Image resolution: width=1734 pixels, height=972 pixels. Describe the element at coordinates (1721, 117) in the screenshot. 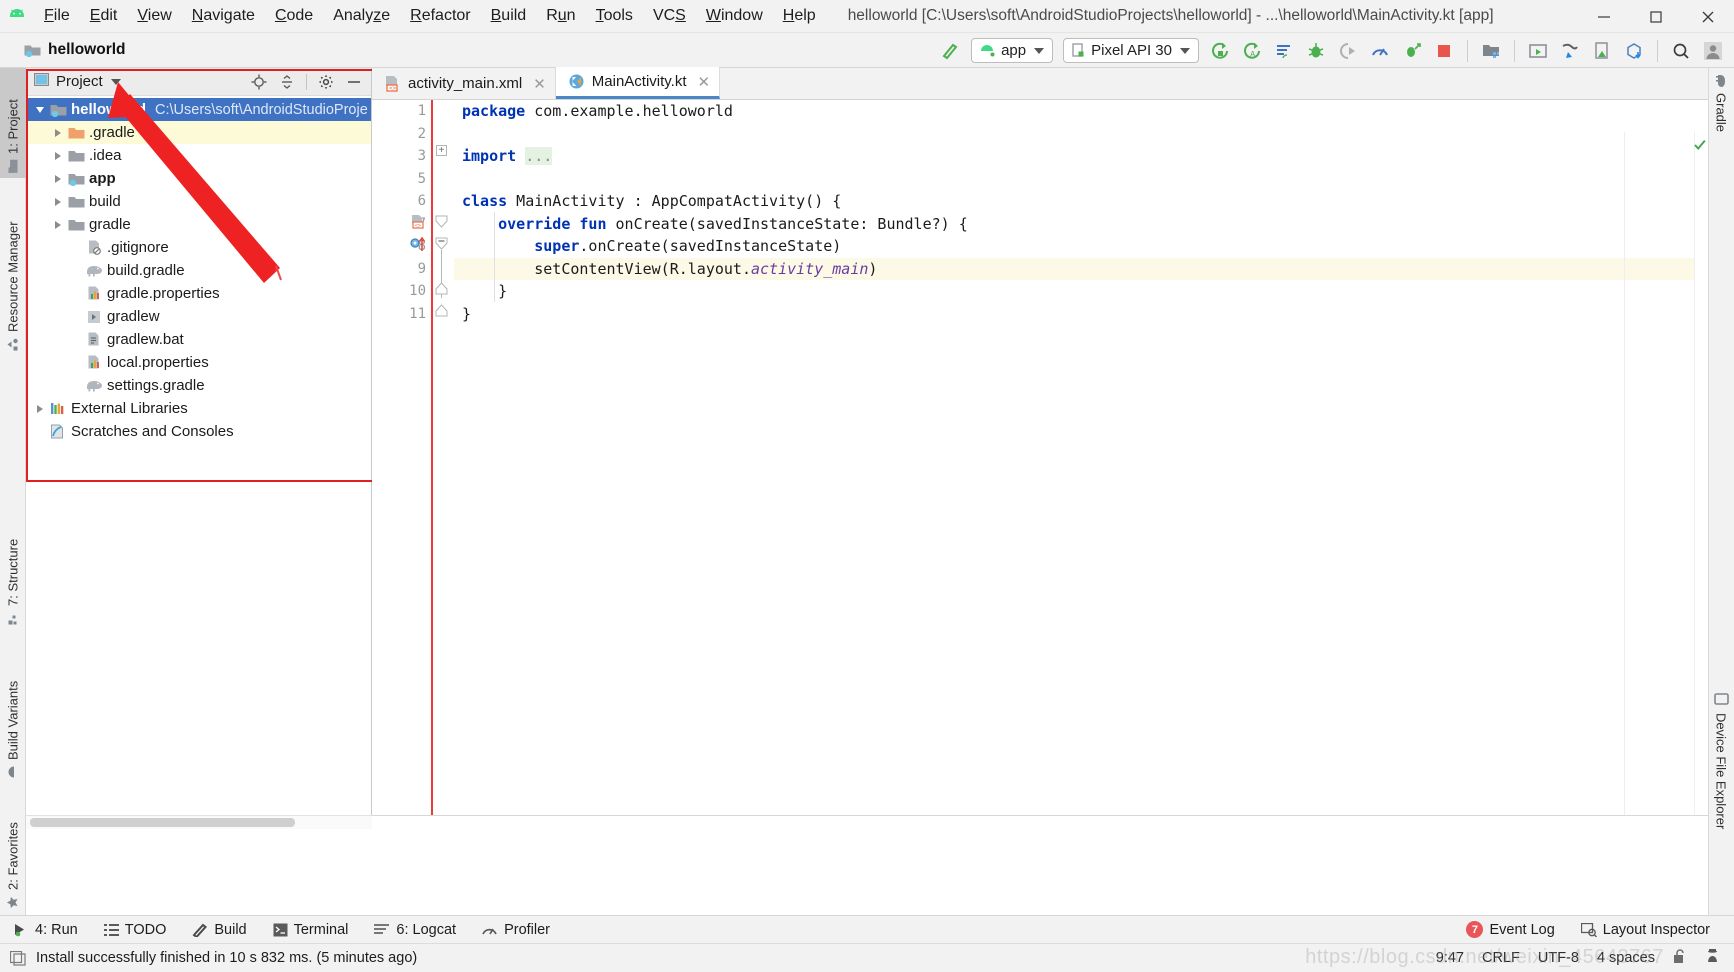

I see `sidebar-item-gradle: Gradle` at that location.